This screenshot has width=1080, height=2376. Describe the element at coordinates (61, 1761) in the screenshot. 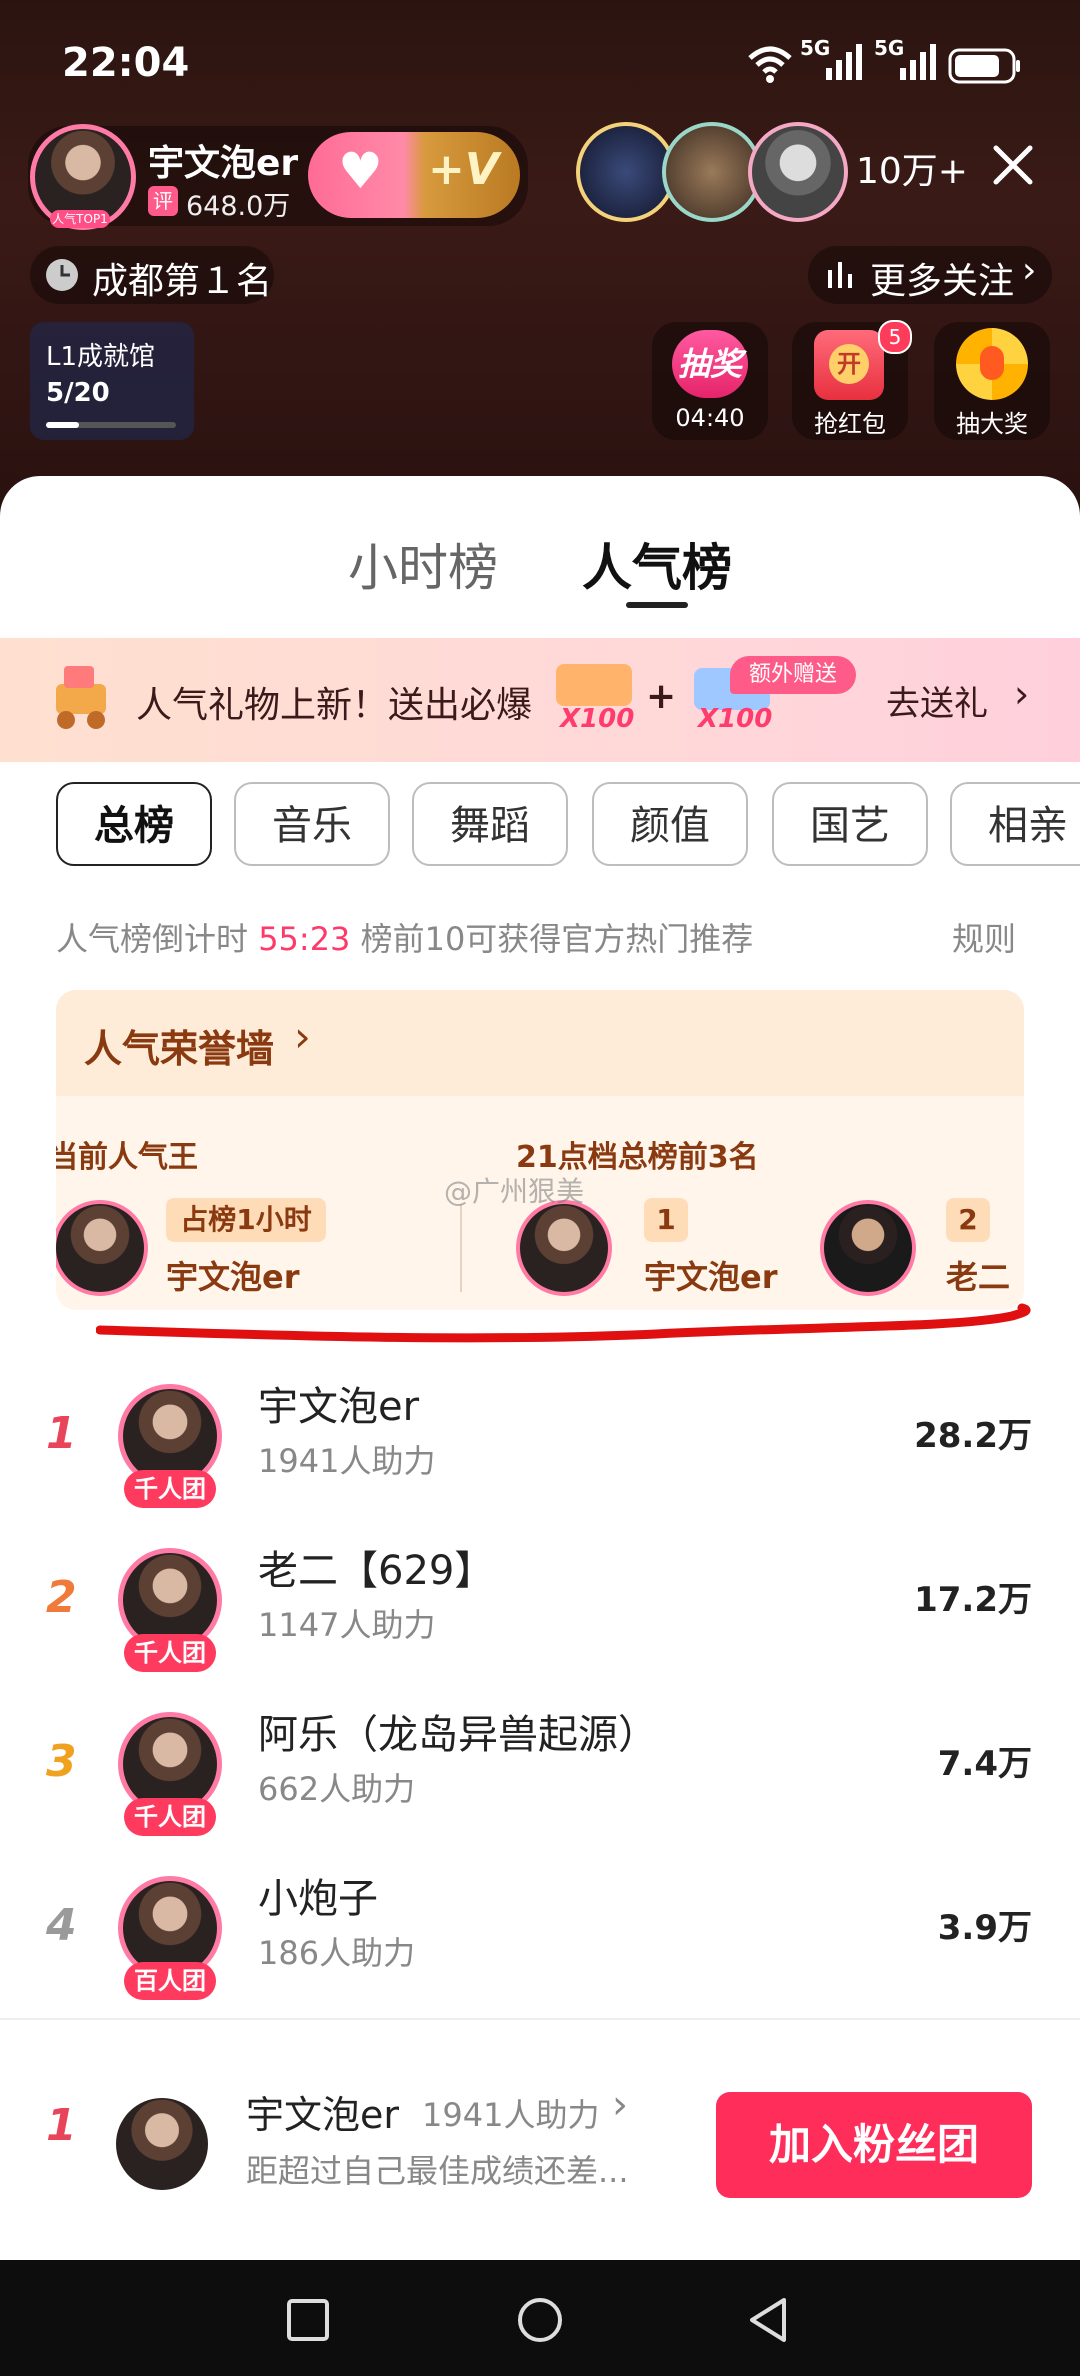

I see `rank-number: 3` at that location.